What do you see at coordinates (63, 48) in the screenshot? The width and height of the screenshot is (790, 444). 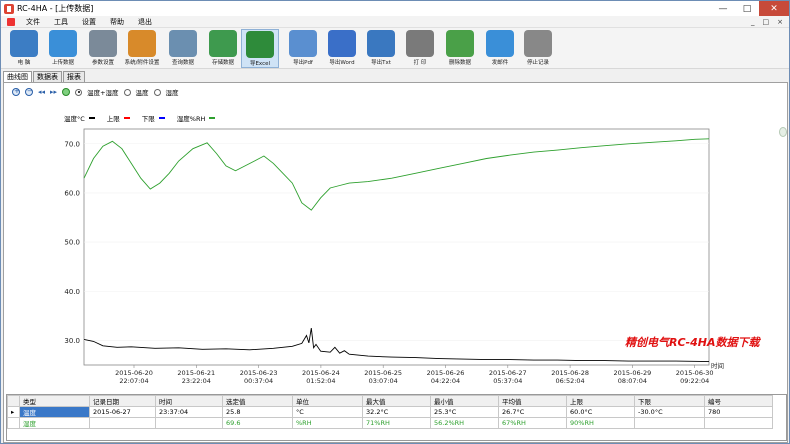 I see `toolbar-button-upload: 上传数据` at bounding box center [63, 48].